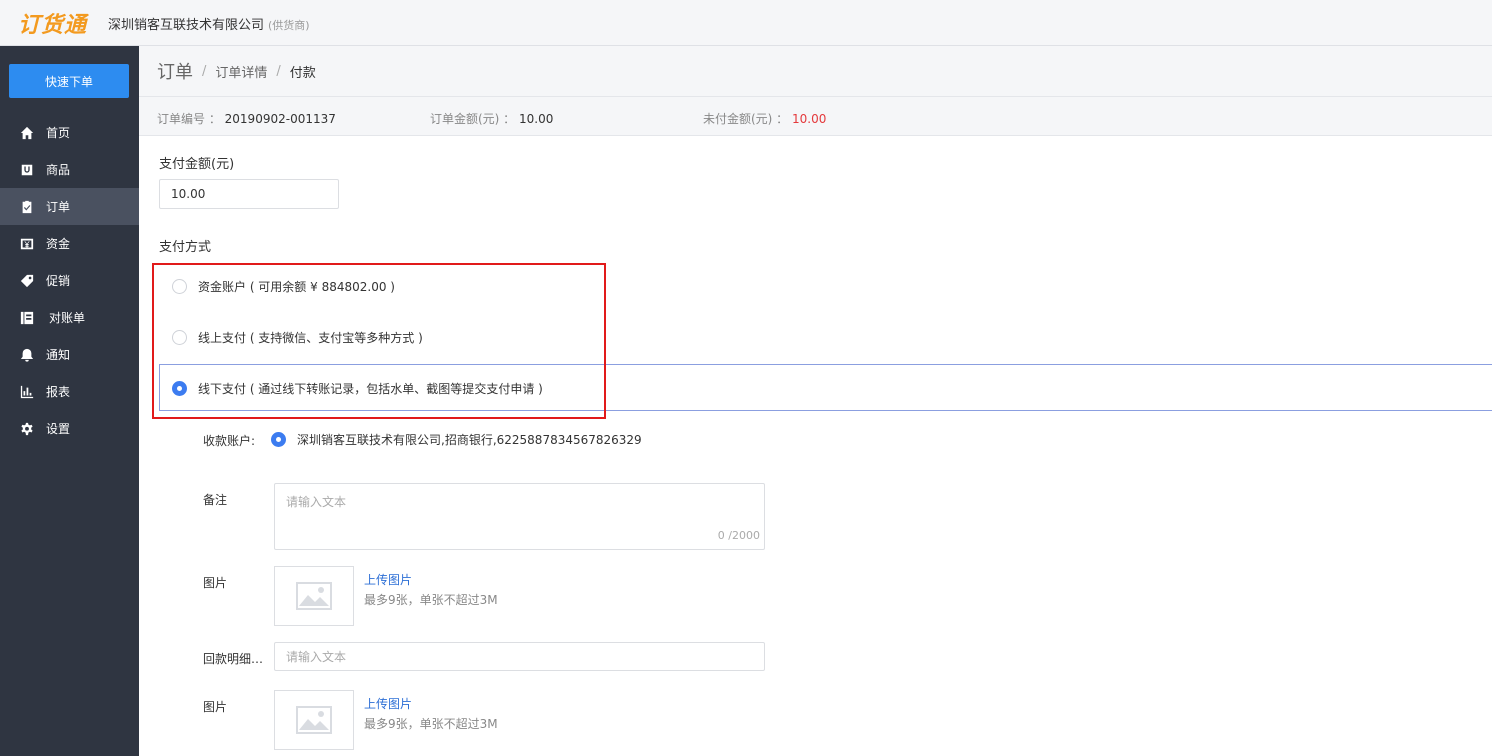  Describe the element at coordinates (229, 441) in the screenshot. I see `account-label: 收款账户:` at that location.